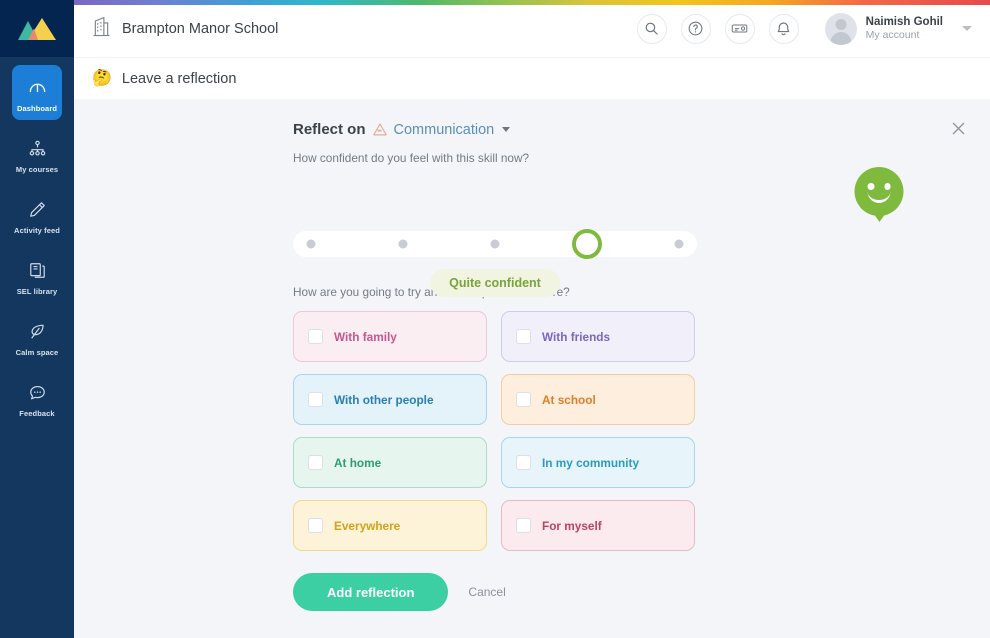 Image resolution: width=990 pixels, height=638 pixels. I want to click on reflect-on-label: Reflect on, so click(329, 129).